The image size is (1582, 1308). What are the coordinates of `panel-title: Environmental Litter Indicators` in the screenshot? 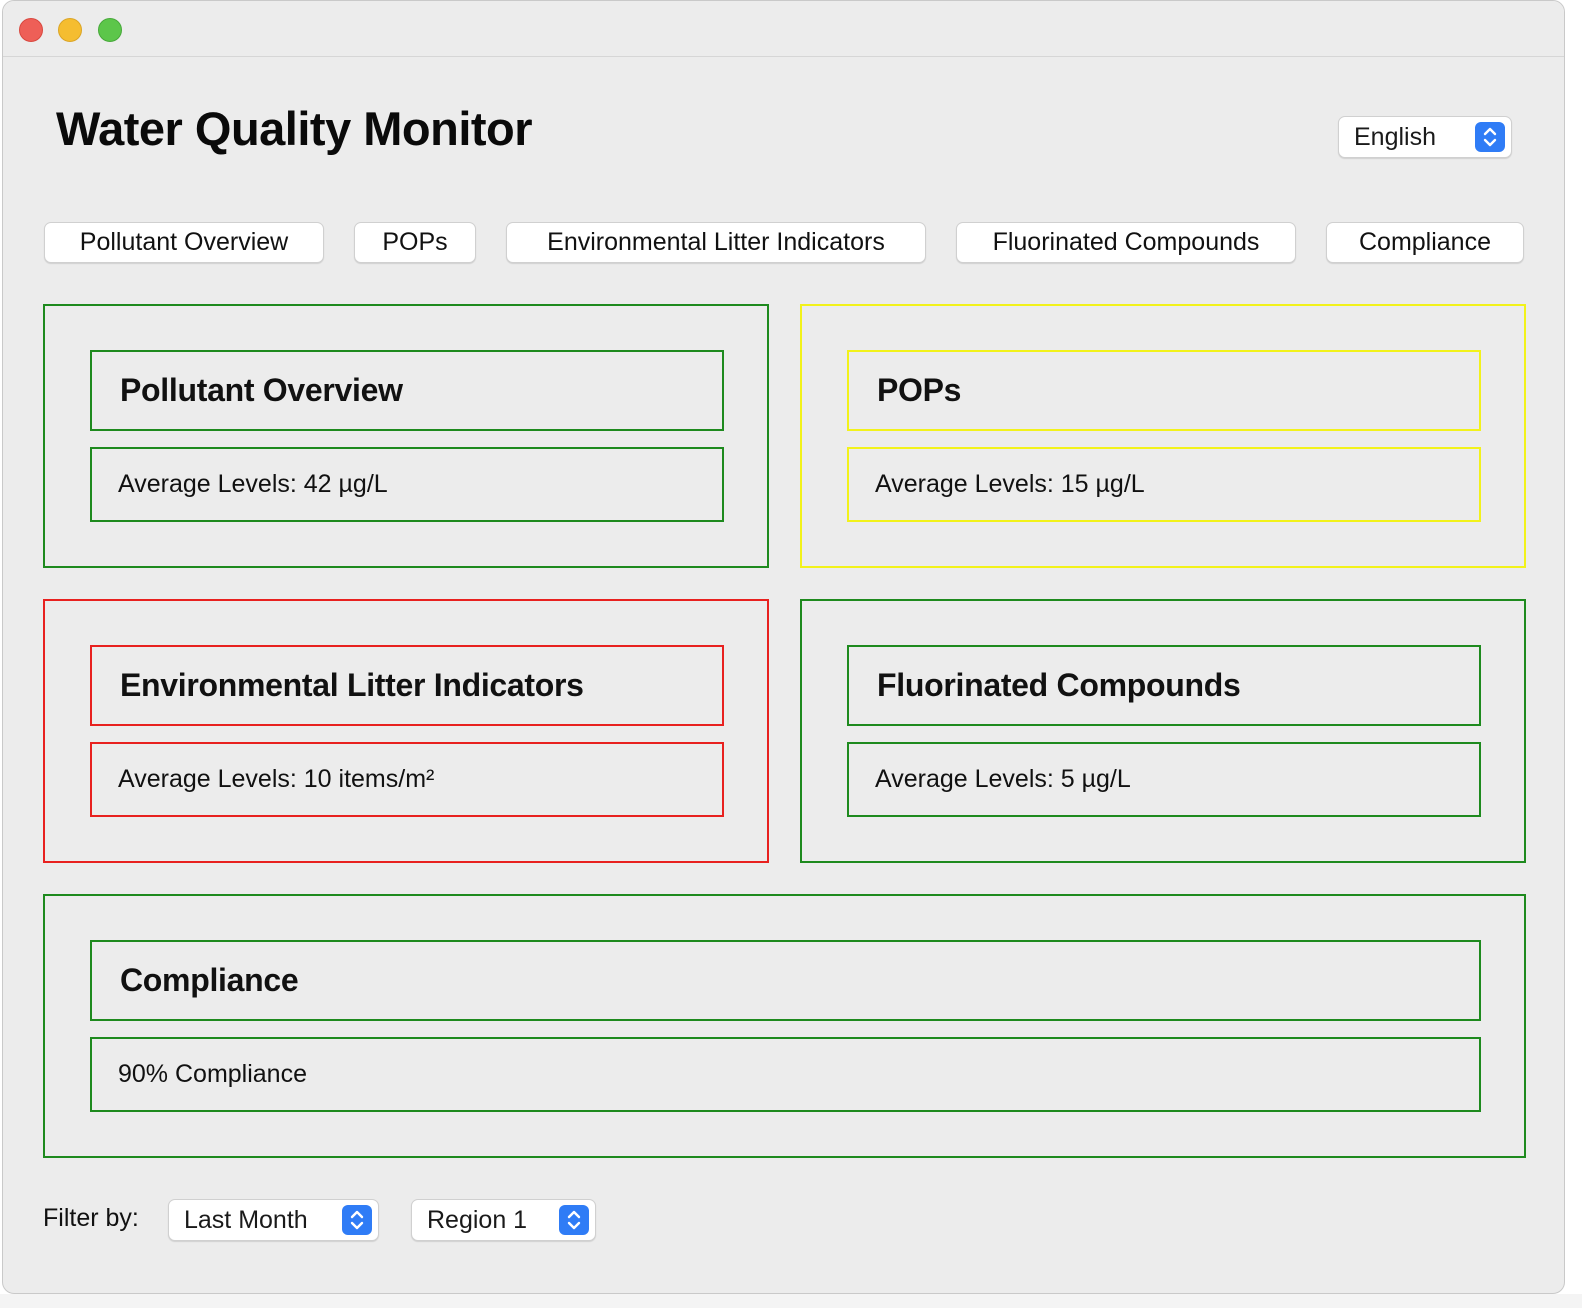 It's located at (407, 685).